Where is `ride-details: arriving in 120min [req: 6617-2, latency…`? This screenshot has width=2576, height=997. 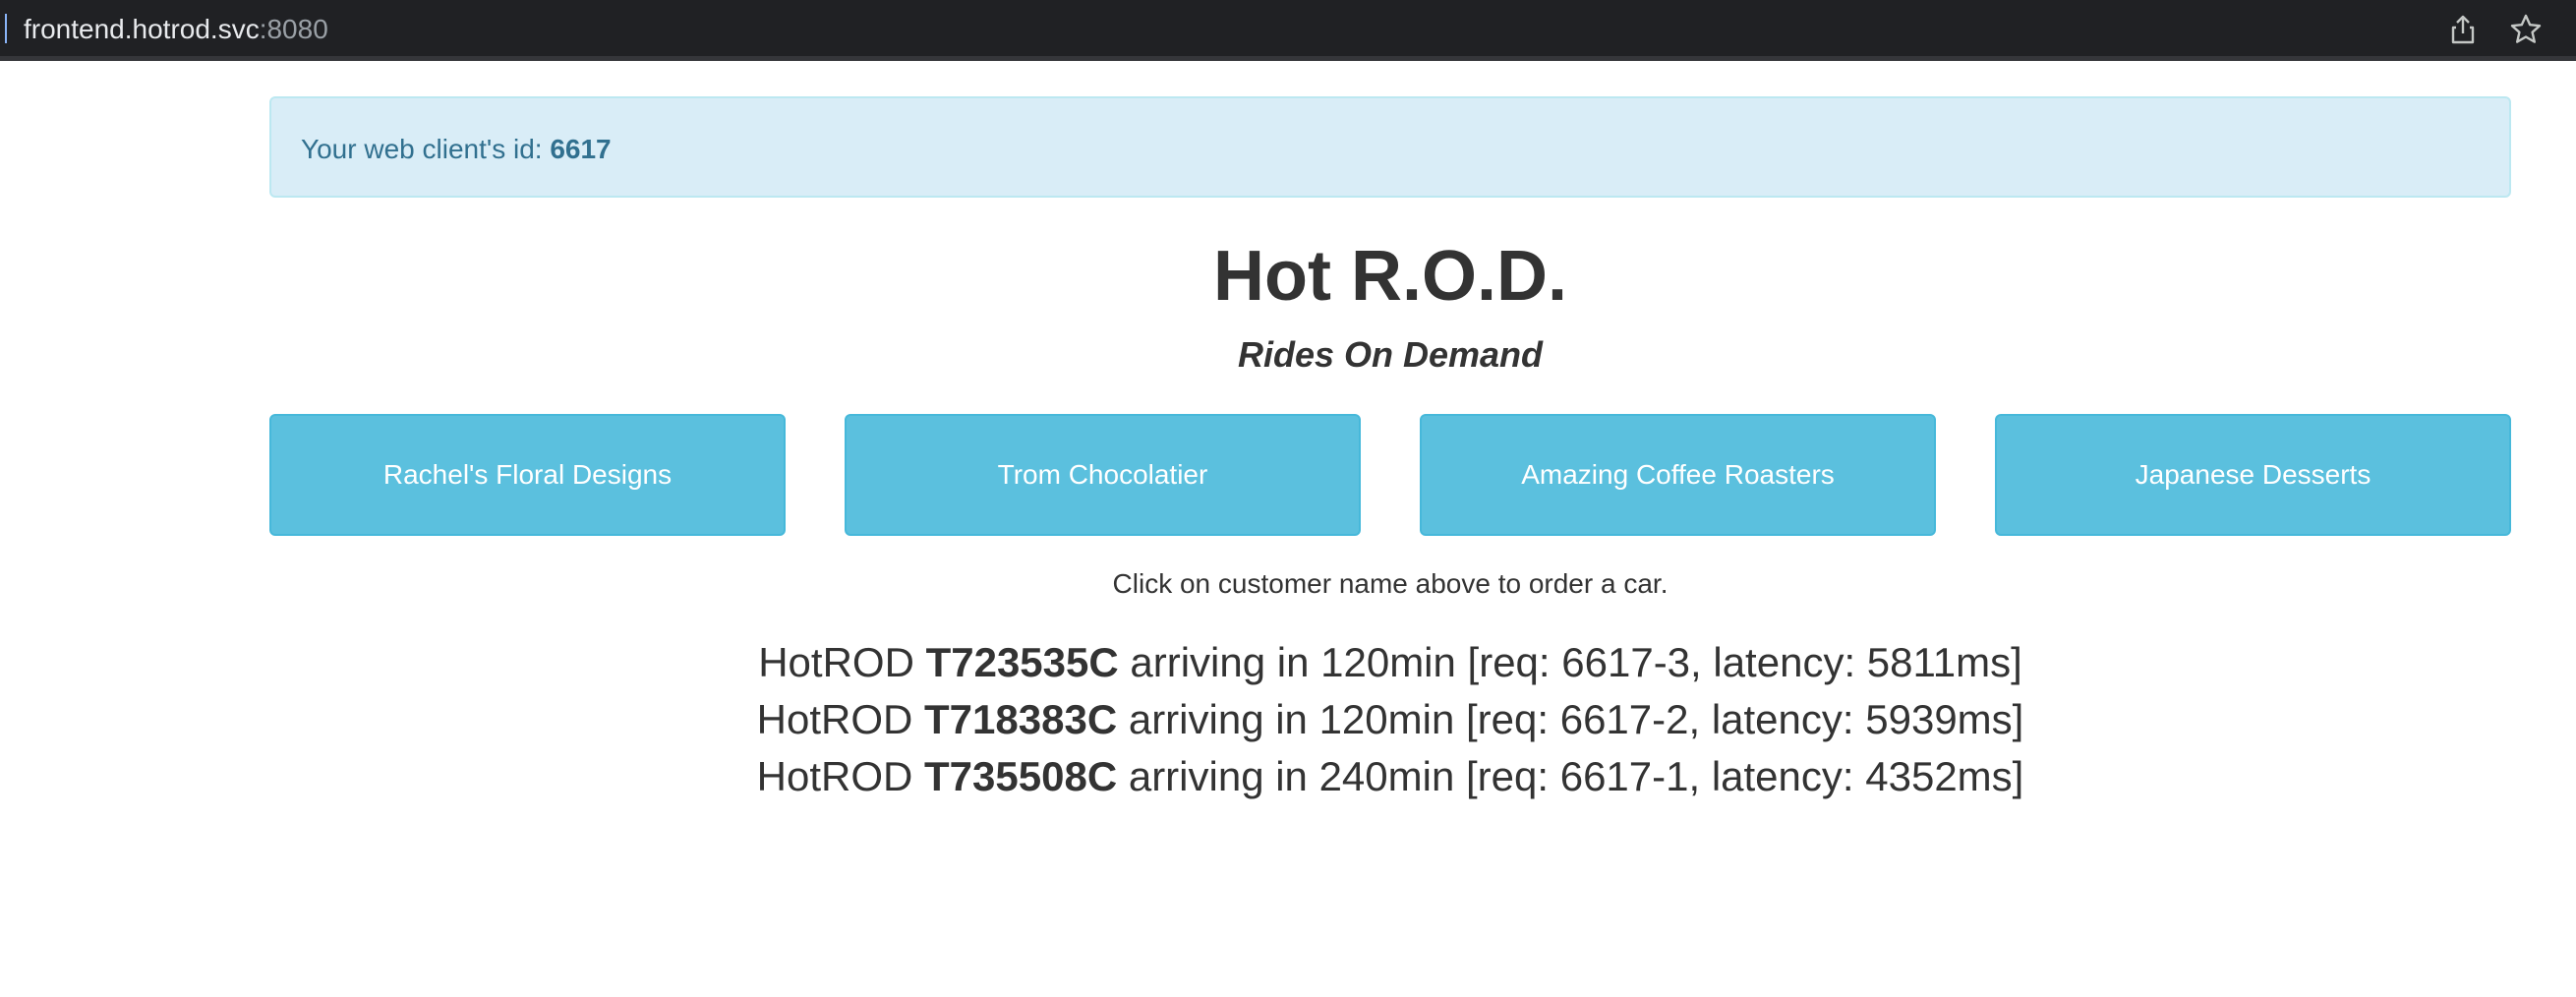
ride-details: arriving in 120min [req: 6617-2, latency… is located at coordinates (1570, 719).